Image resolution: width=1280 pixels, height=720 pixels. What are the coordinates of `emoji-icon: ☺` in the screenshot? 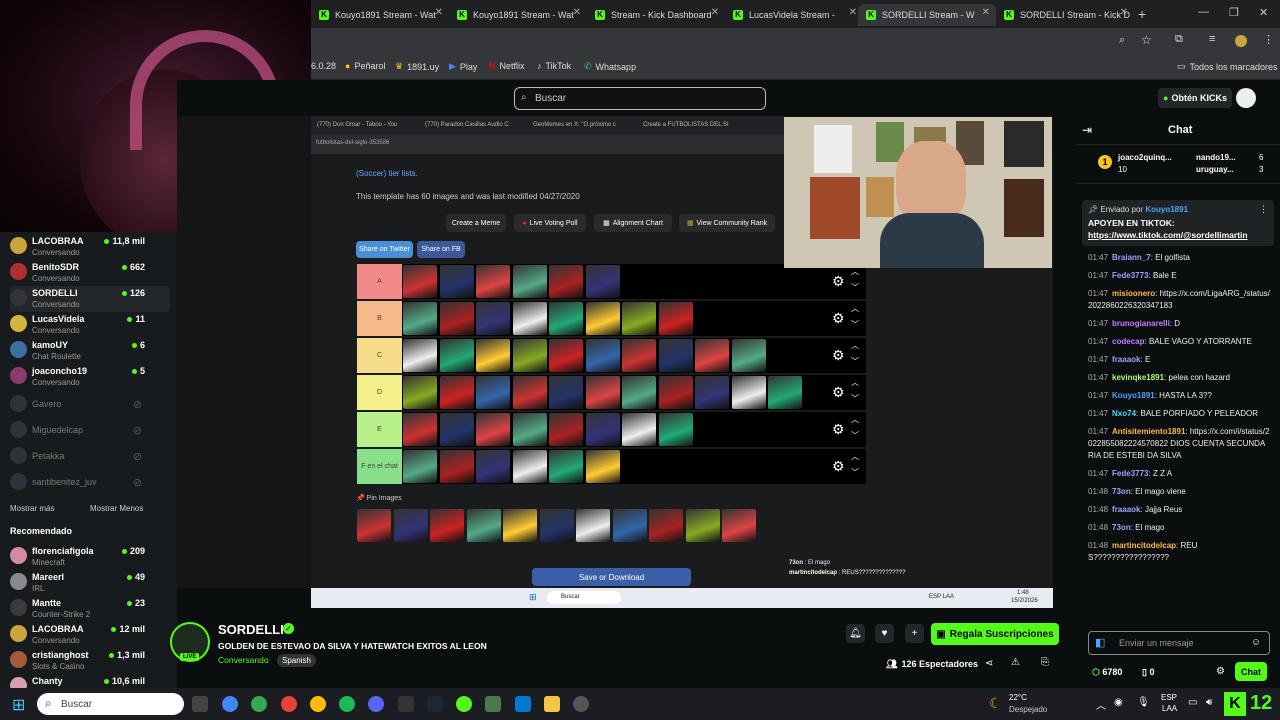 It's located at (1256, 642).